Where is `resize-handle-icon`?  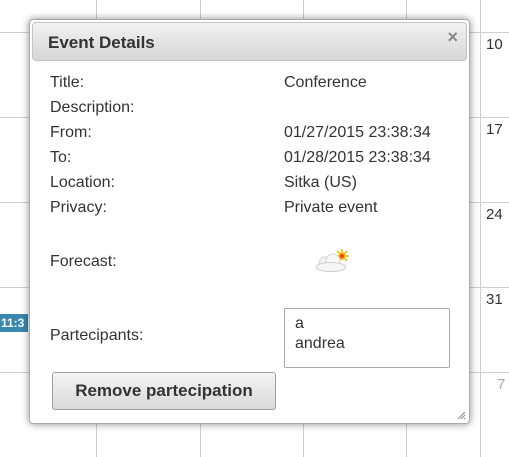
resize-handle-icon is located at coordinates (461, 415).